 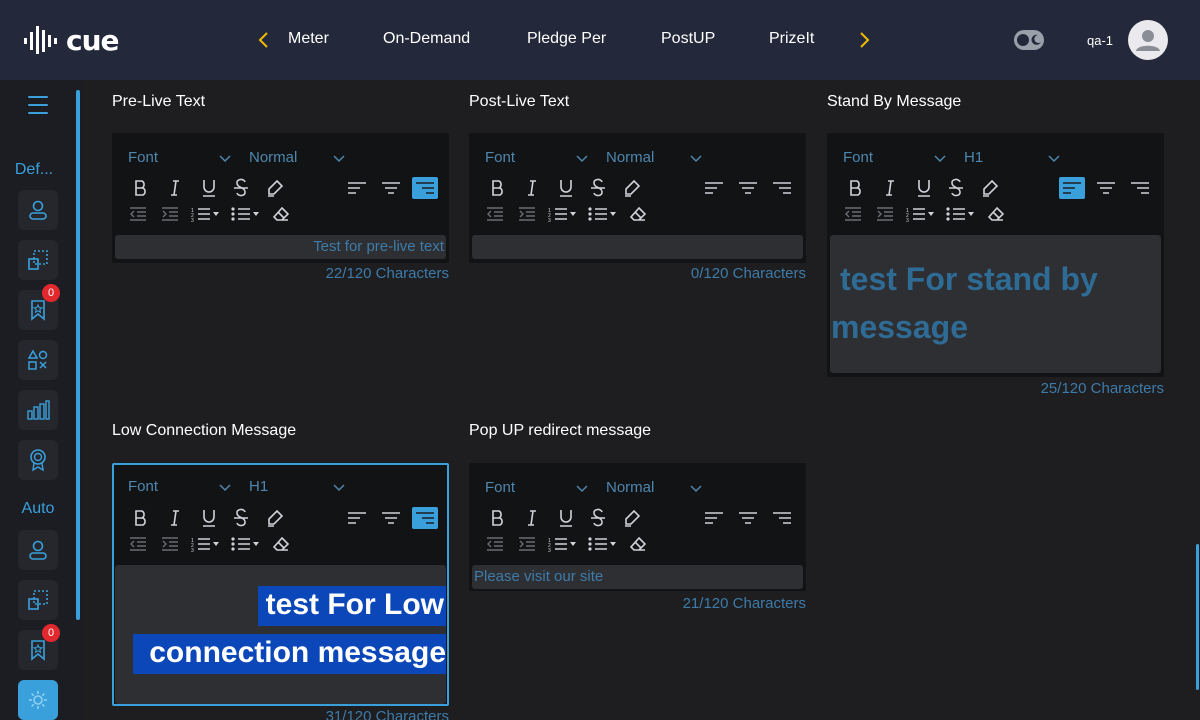 What do you see at coordinates (791, 39) in the screenshot?
I see `nav-item-prizeit: PrizeIt` at bounding box center [791, 39].